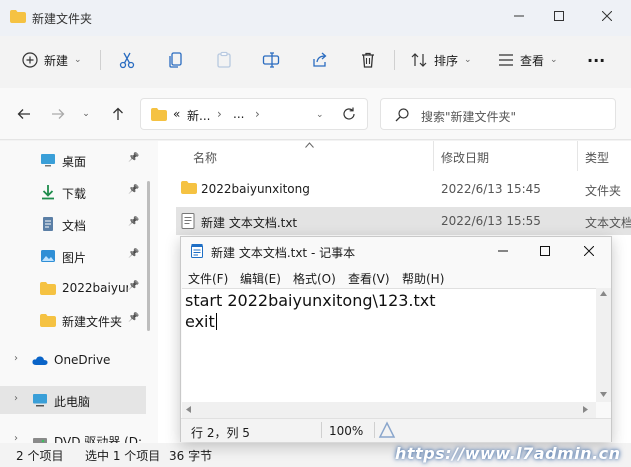 This screenshot has width=631, height=467. What do you see at coordinates (73, 192) in the screenshot?
I see `sidebar-item-downloads: 下载 📌` at bounding box center [73, 192].